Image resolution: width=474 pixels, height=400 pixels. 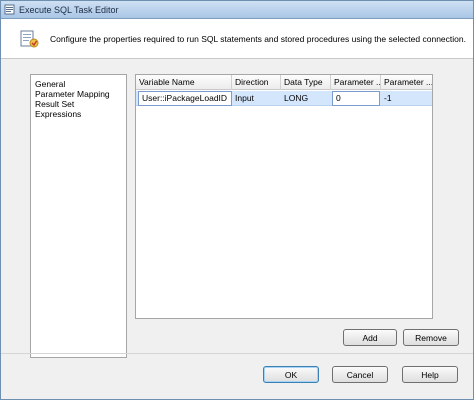 What do you see at coordinates (256, 98) in the screenshot?
I see `cell-direction: Input` at bounding box center [256, 98].